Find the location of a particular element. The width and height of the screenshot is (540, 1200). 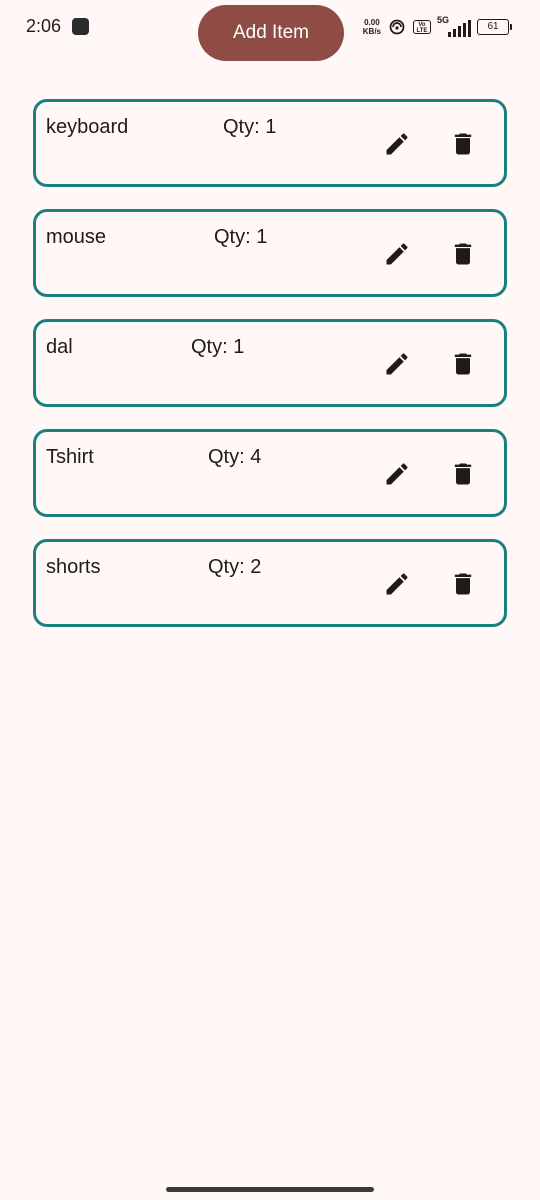

net-speed-unit: KB/s is located at coordinates (371, 31).